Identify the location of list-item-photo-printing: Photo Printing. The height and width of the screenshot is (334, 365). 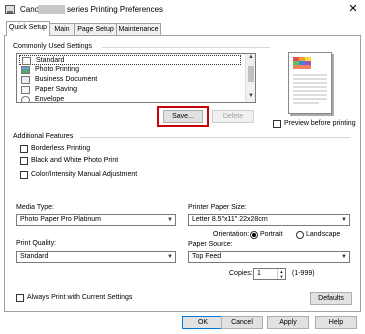
(130, 70).